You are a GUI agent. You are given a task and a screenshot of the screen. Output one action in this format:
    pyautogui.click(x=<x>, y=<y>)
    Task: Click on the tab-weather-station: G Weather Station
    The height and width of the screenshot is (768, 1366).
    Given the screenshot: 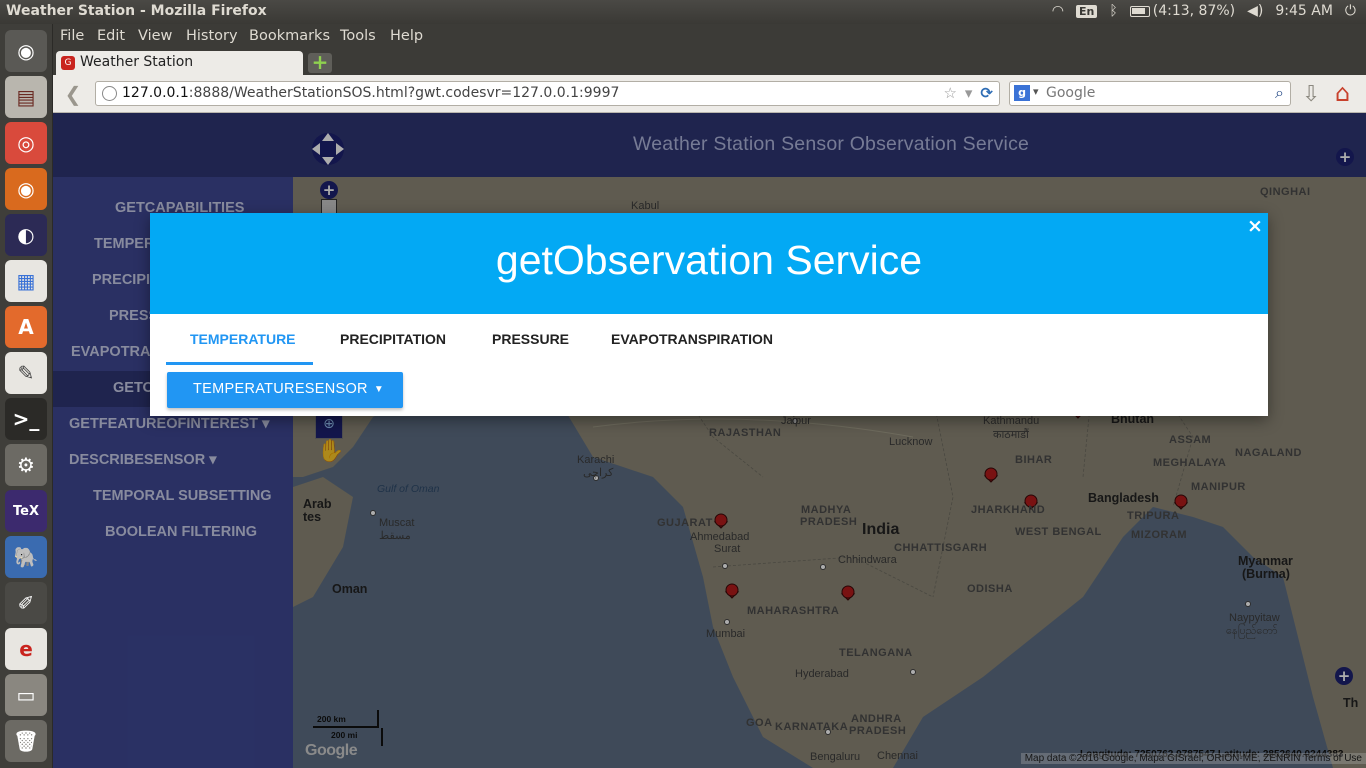 What is the action you would take?
    pyautogui.click(x=179, y=63)
    